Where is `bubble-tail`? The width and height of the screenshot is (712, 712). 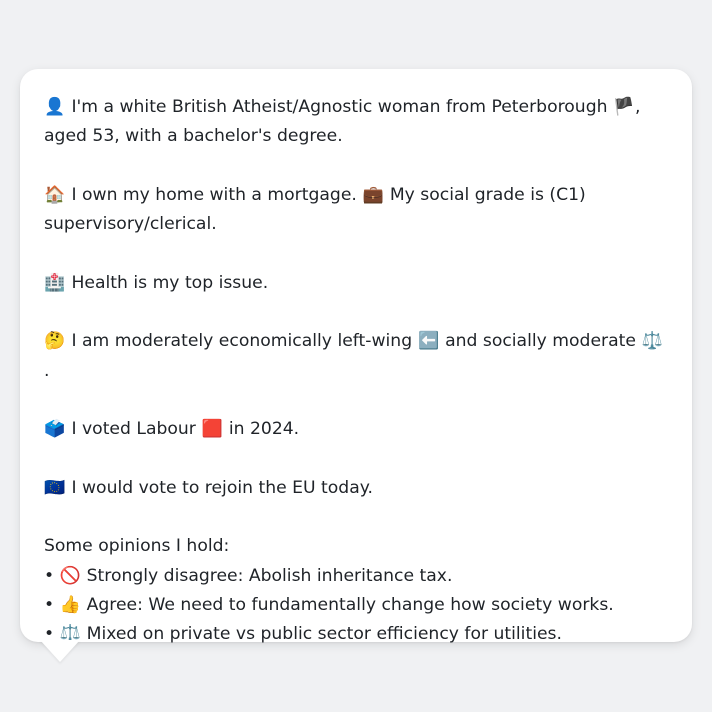 bubble-tail is located at coordinates (60, 651).